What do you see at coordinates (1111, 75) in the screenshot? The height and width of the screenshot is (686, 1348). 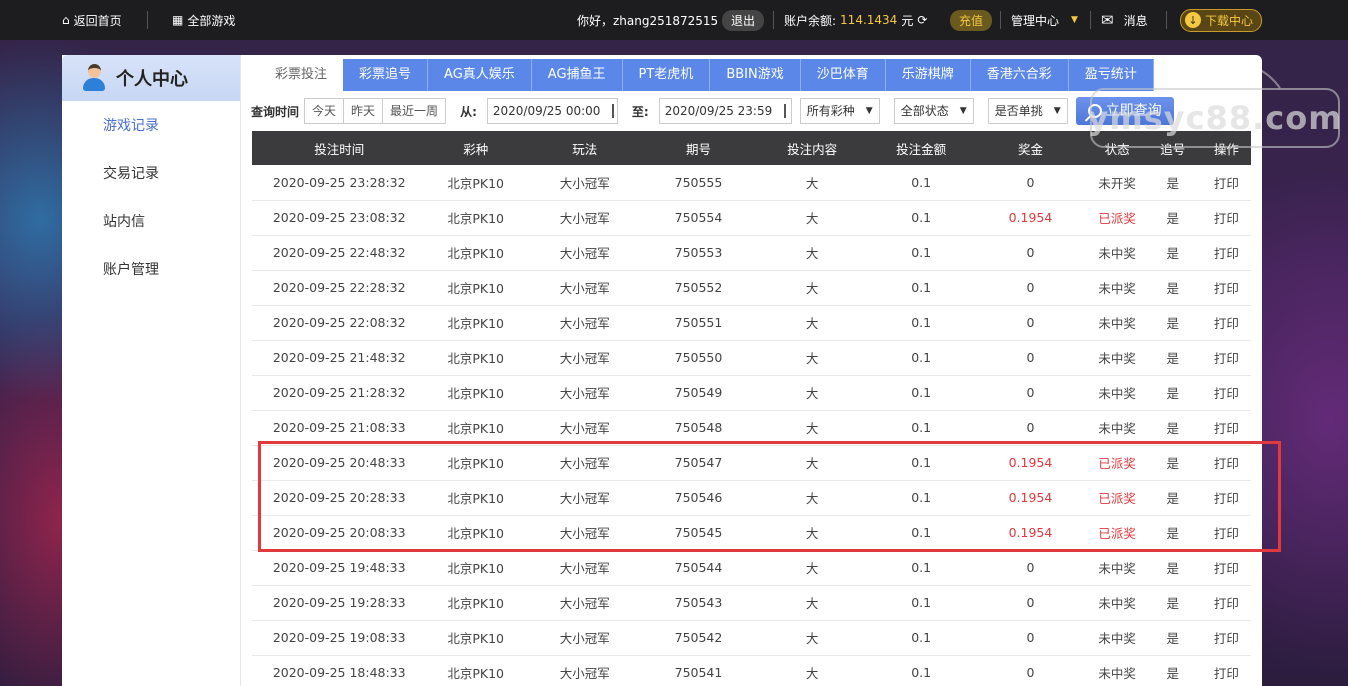 I see `tab-profit-stats: 盈亏统计` at bounding box center [1111, 75].